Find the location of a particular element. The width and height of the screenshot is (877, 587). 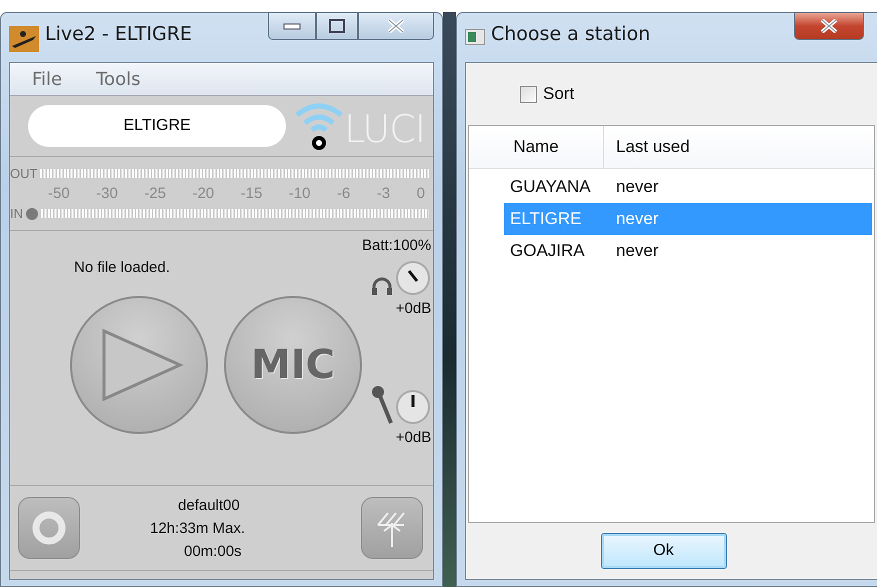

ring-icon is located at coordinates (49, 528).